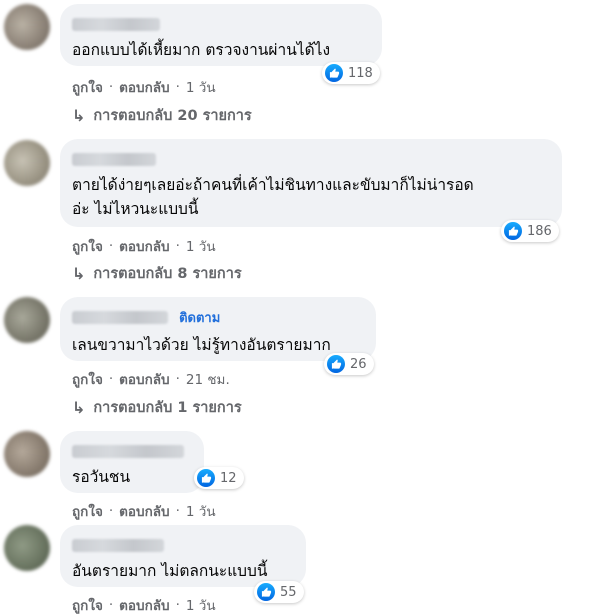 The image size is (590, 616). I want to click on reaction-count: 118, so click(351, 73).